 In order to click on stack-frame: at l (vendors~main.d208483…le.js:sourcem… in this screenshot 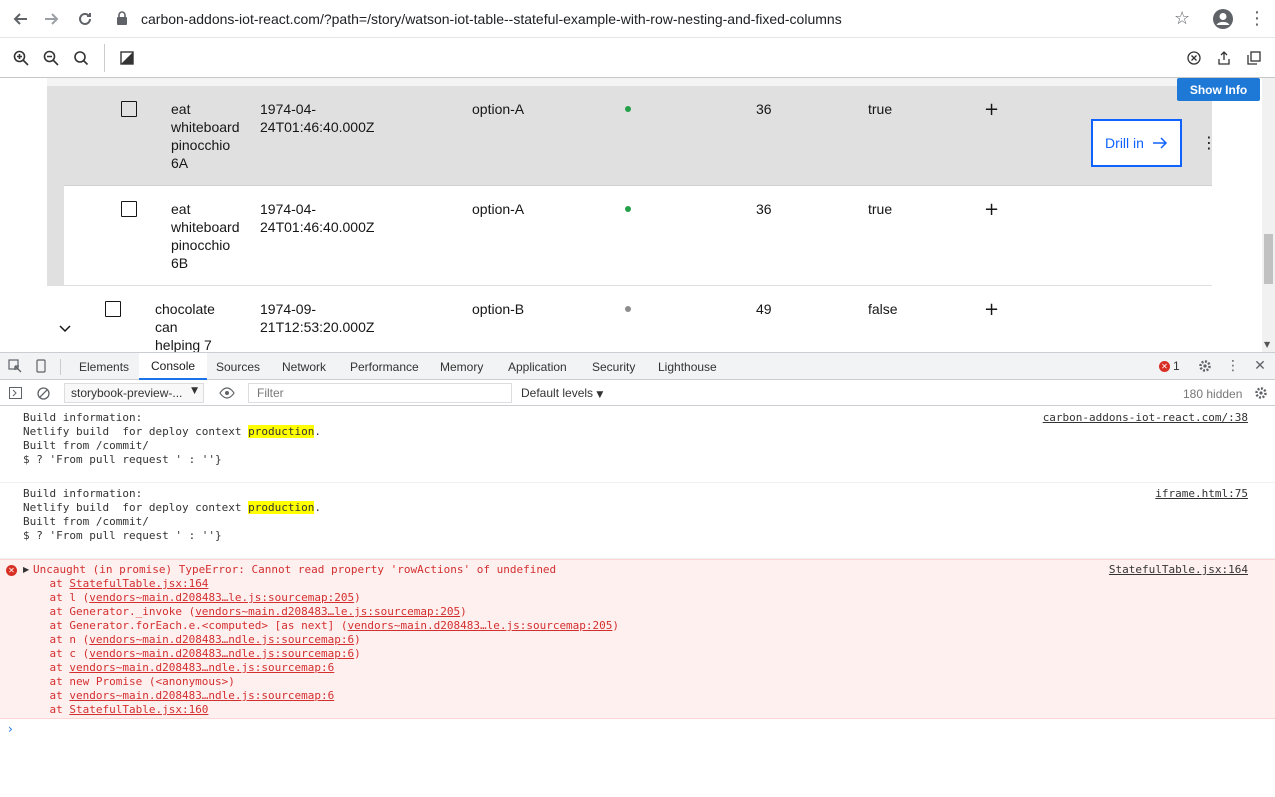, I will do `click(192, 598)`.